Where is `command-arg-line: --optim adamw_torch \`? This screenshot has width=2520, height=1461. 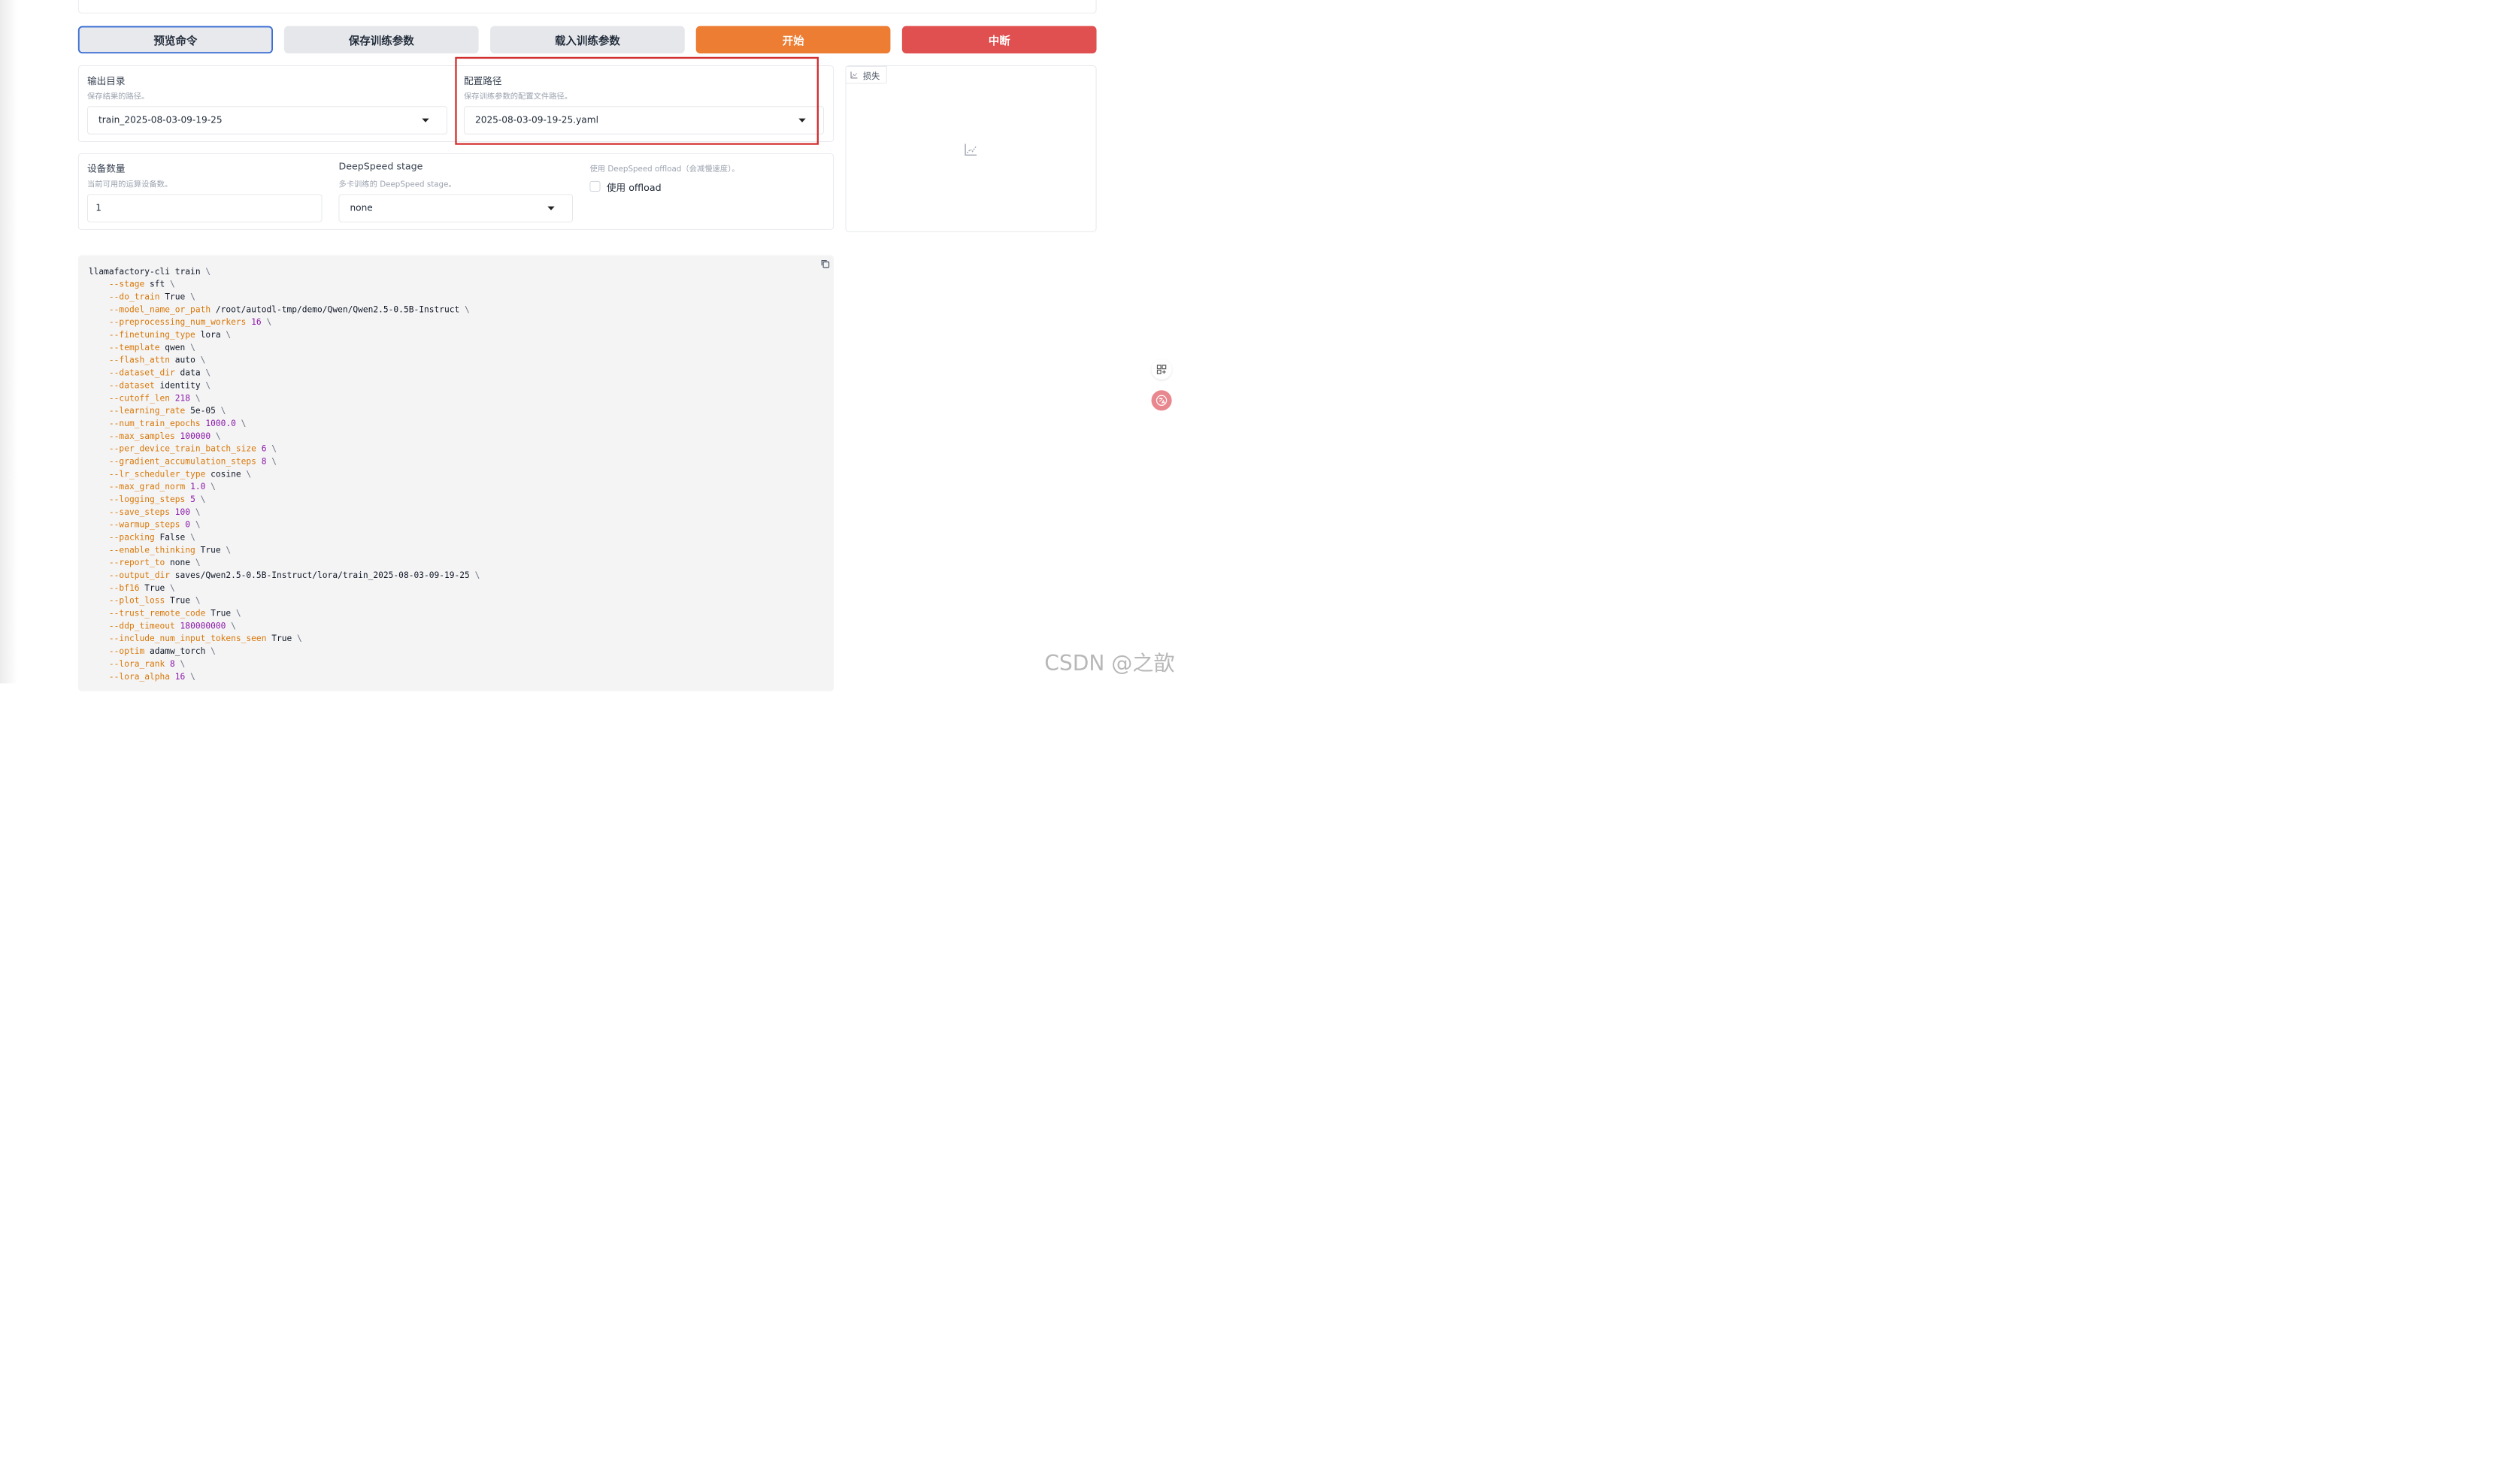 command-arg-line: --optim adamw_torch \ is located at coordinates (162, 651).